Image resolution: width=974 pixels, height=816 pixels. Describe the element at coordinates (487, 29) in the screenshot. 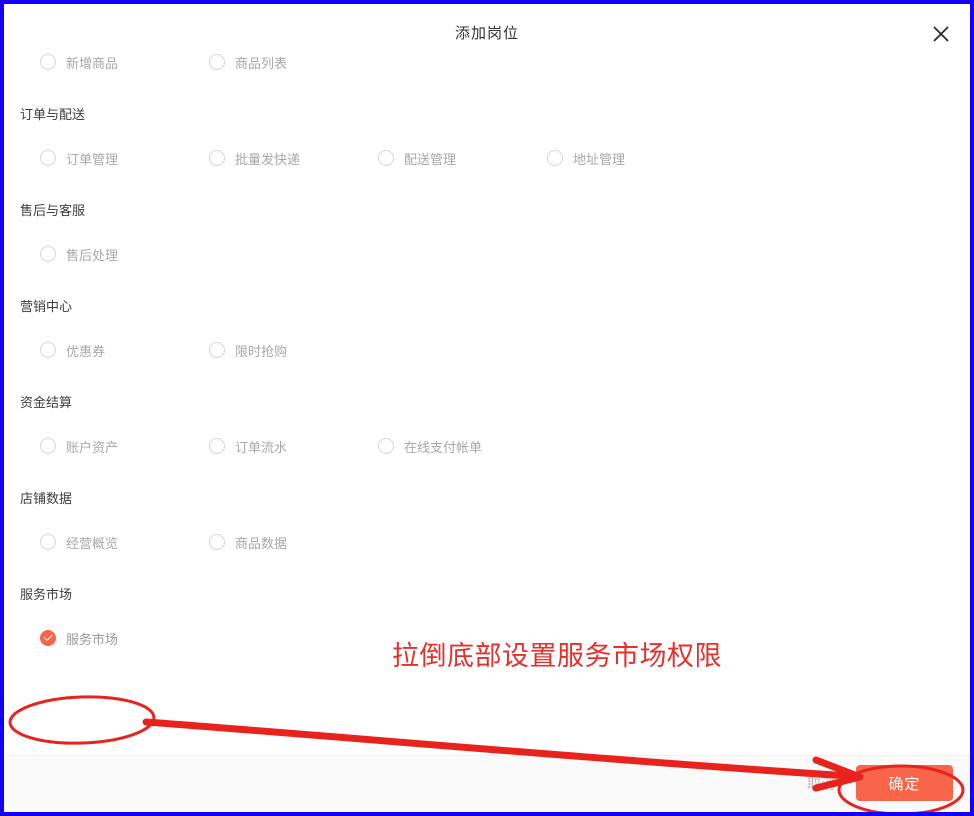

I see `dialog-header: 添加岗位` at that location.